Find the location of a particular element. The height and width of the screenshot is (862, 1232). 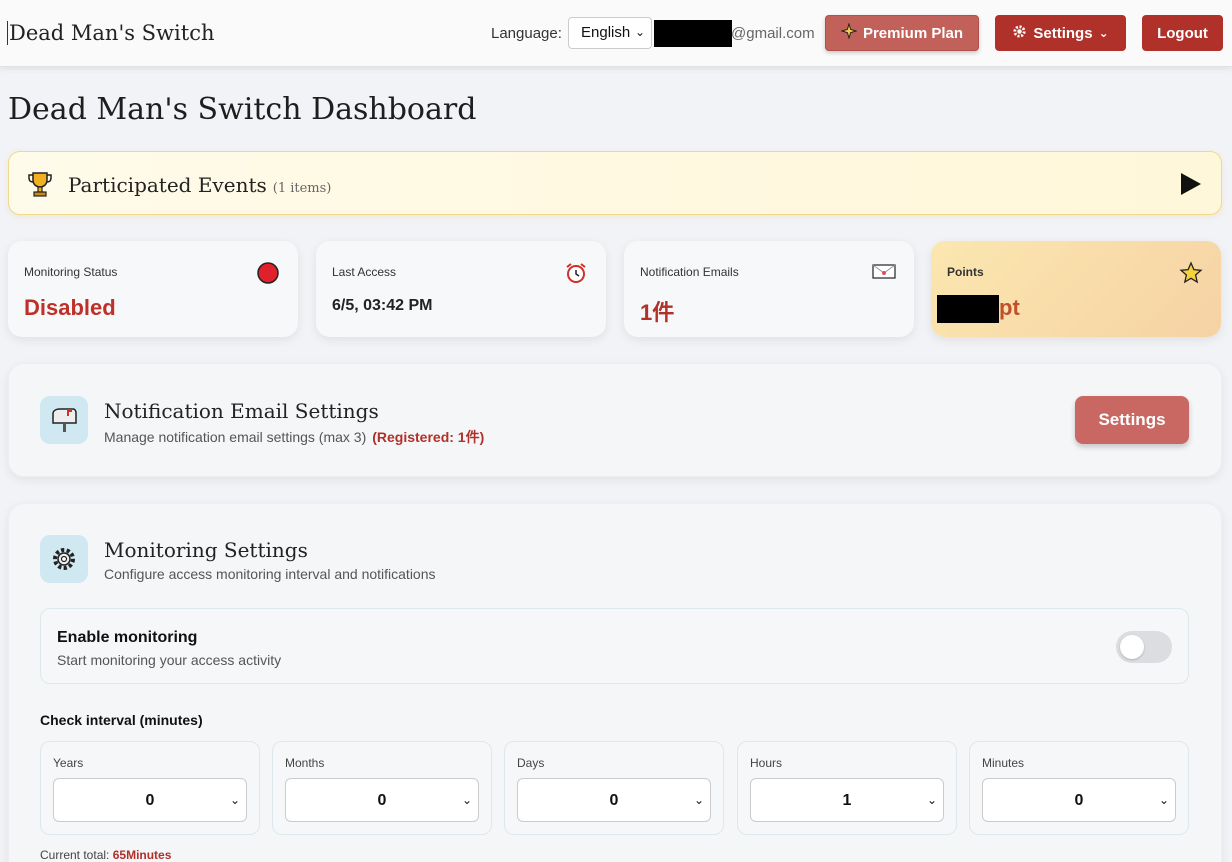

interval-days-field: Days 0 ⌄ is located at coordinates (614, 788).